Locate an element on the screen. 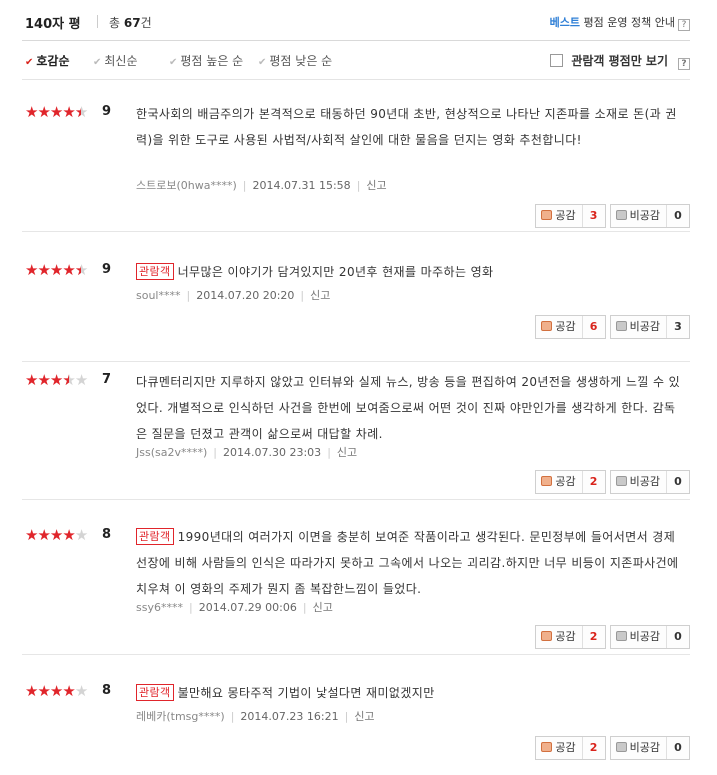  review-text: 관람객 너무많은 이야기가 담겨있지만 20년후 현재를 마주하는 영화 is located at coordinates (408, 272).